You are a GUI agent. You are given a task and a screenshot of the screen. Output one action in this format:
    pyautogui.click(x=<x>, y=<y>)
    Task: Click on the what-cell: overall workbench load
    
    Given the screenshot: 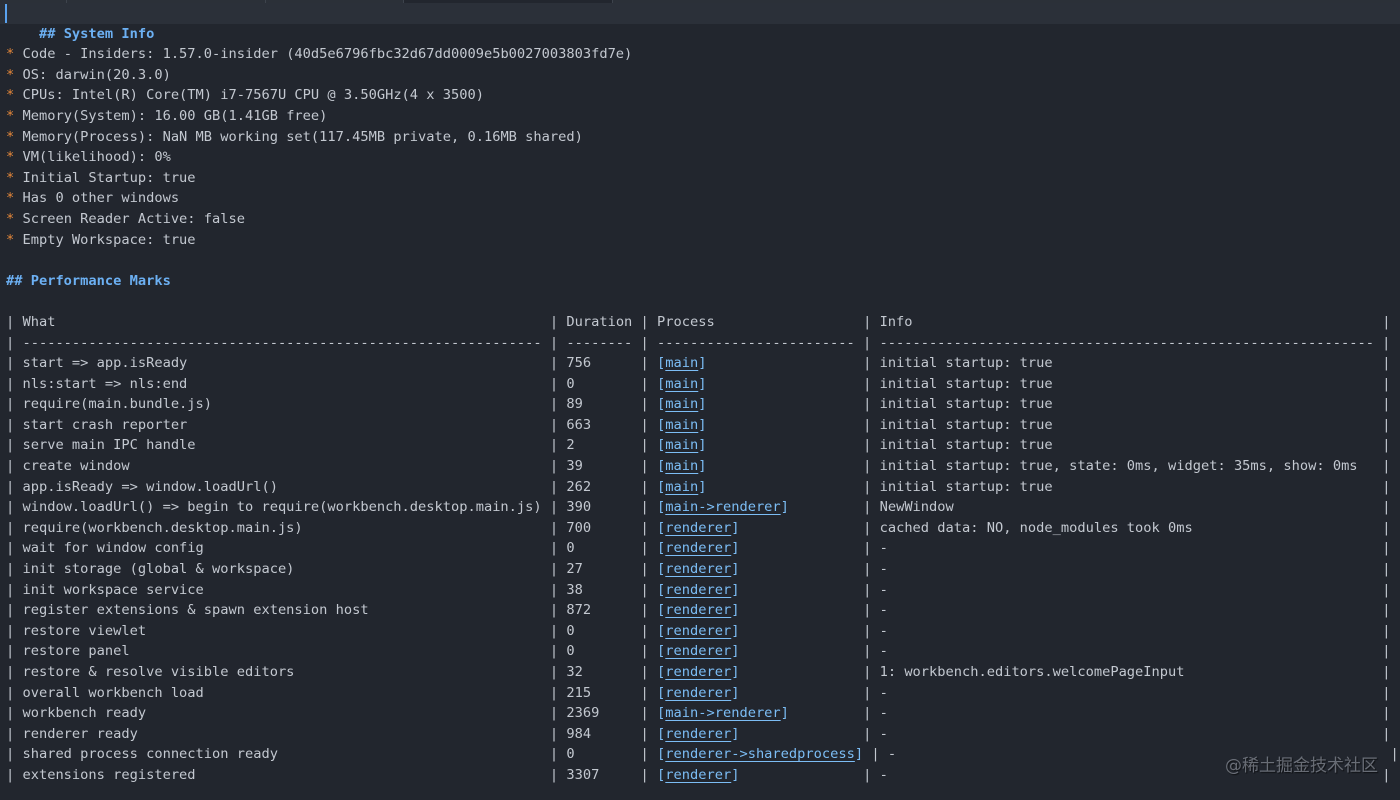 What is the action you would take?
    pyautogui.click(x=282, y=692)
    